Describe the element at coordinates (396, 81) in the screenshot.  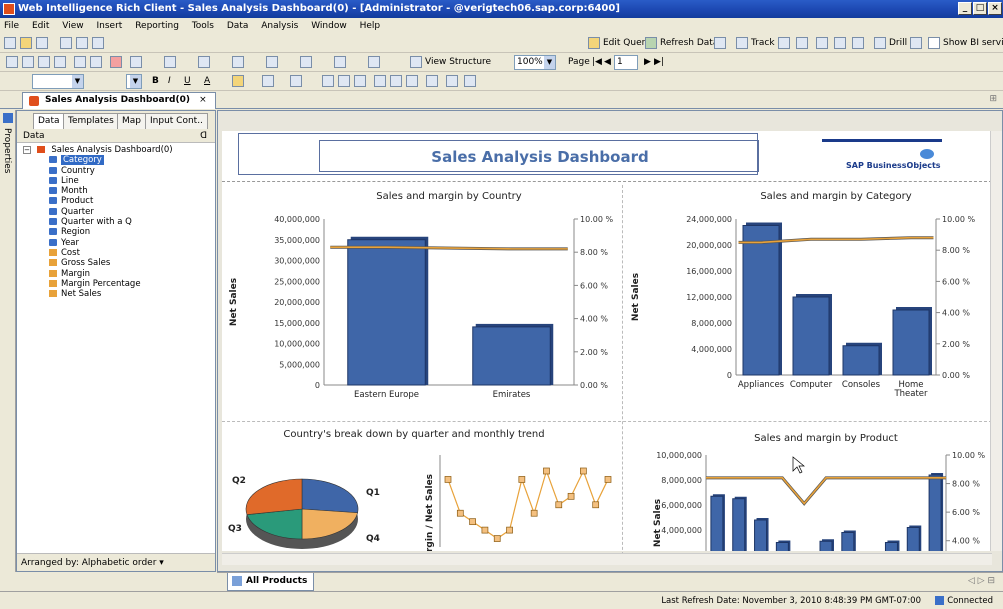
I see `align-middle-icon` at that location.